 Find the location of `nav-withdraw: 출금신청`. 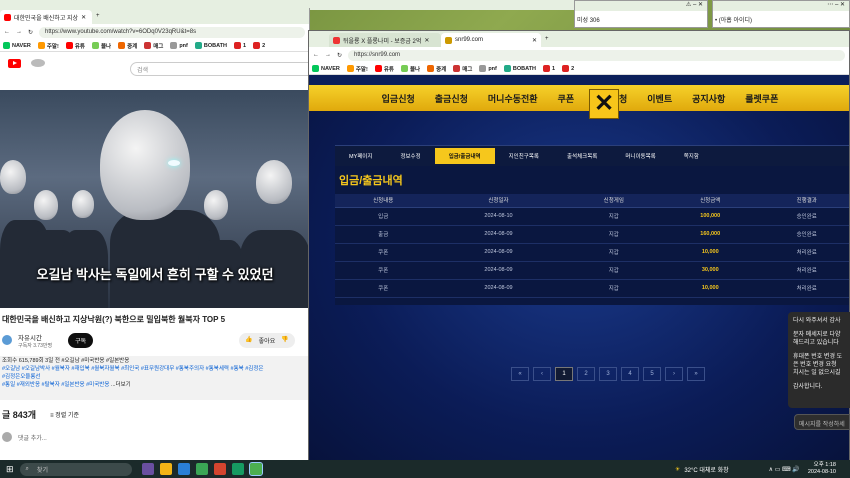

nav-withdraw: 출금신청 is located at coordinates (451, 98).